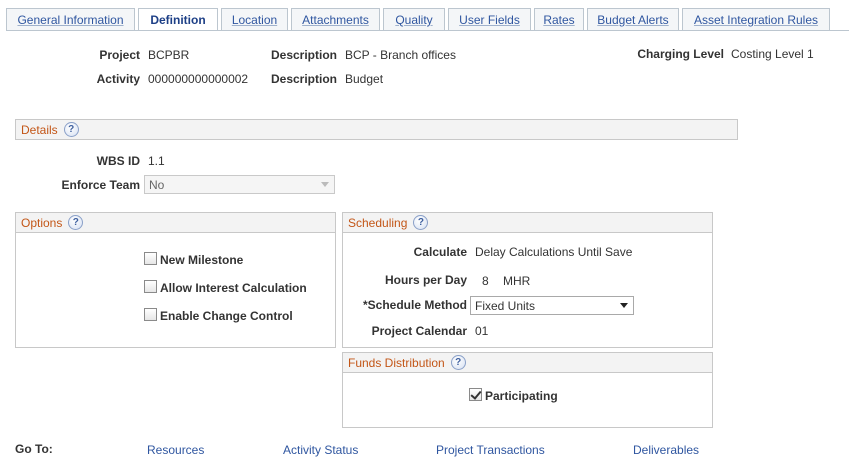 The width and height of the screenshot is (849, 462). Describe the element at coordinates (100, 185) in the screenshot. I see `enforce-team-label: Enforce Team` at that location.